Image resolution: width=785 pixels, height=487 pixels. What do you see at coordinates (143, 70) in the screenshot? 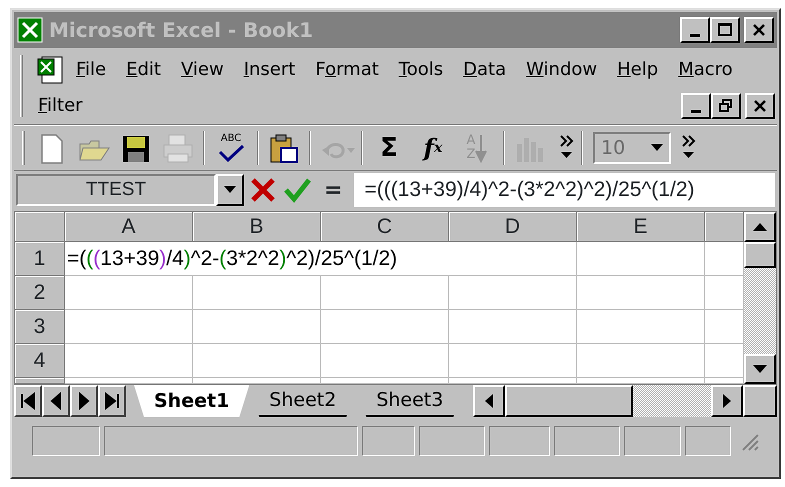
I see `menu-item: Edit` at bounding box center [143, 70].